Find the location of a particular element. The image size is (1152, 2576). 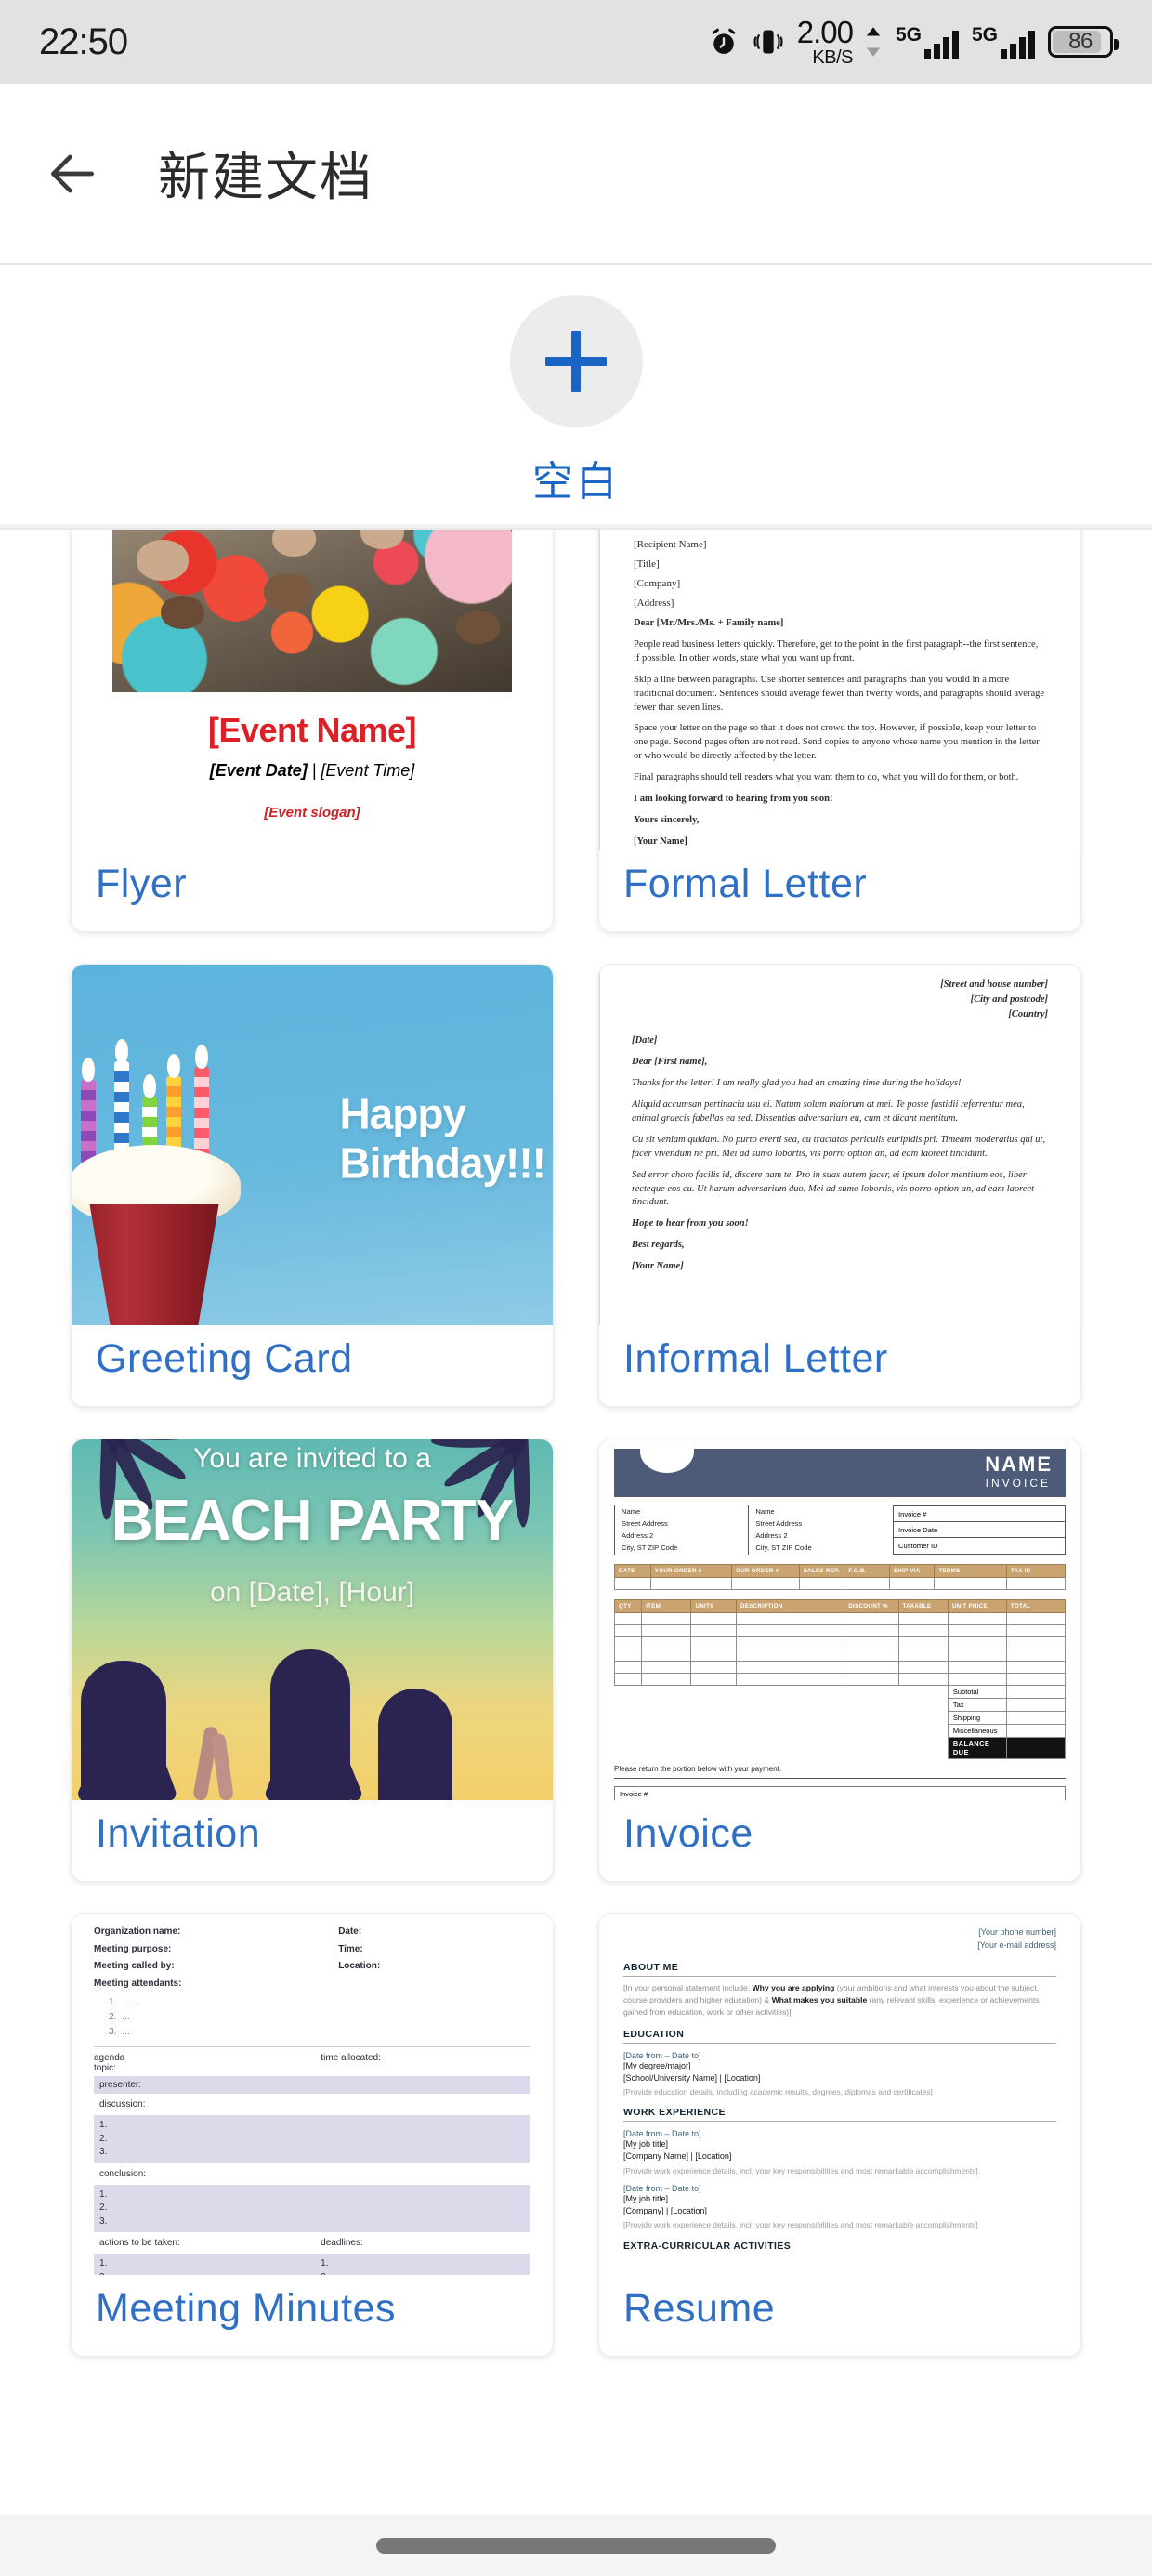

informal-closing: Hope to hear from you soon! is located at coordinates (690, 1223).